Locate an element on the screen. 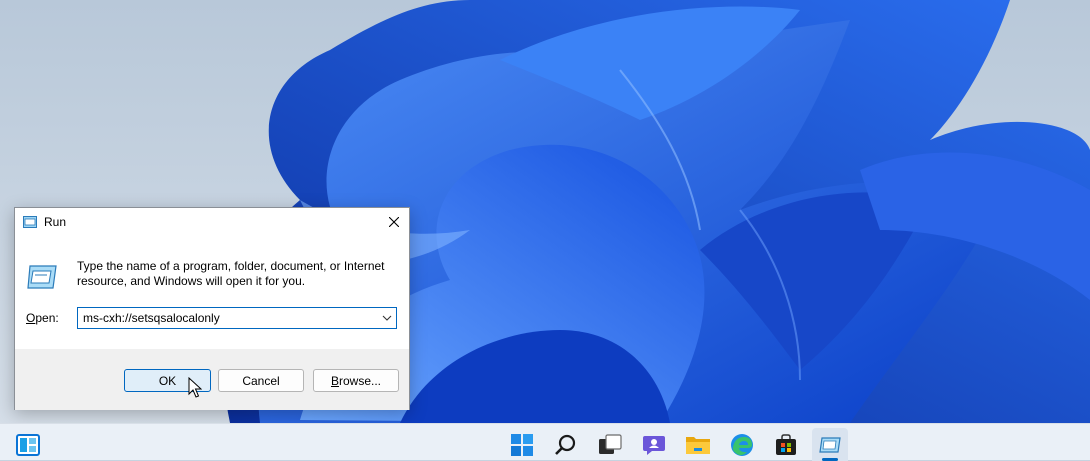 This screenshot has width=1090, height=461. cancel-button: Cancel is located at coordinates (261, 380).